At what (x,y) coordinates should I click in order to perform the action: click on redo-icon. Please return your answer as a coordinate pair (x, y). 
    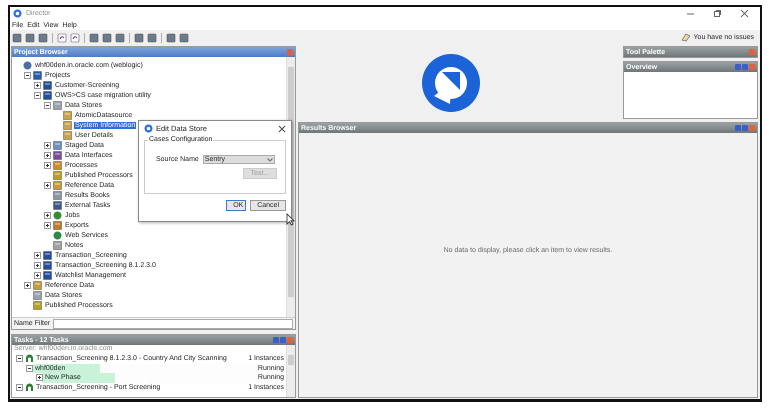
    Looking at the image, I should click on (75, 37).